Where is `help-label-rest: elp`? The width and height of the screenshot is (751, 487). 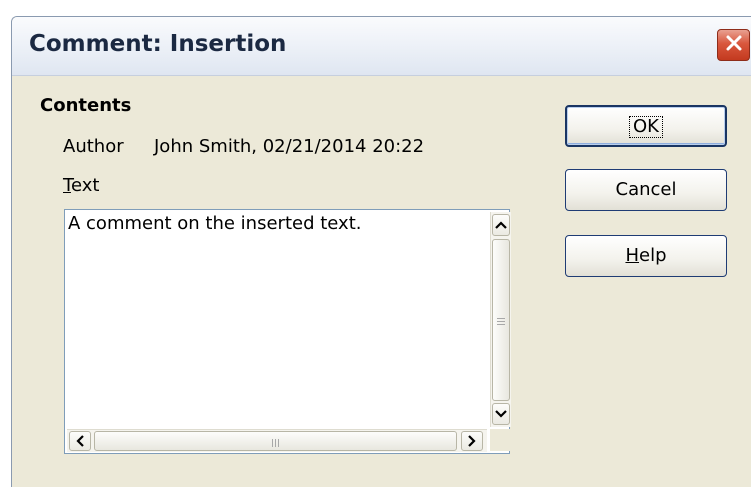 help-label-rest: elp is located at coordinates (653, 255).